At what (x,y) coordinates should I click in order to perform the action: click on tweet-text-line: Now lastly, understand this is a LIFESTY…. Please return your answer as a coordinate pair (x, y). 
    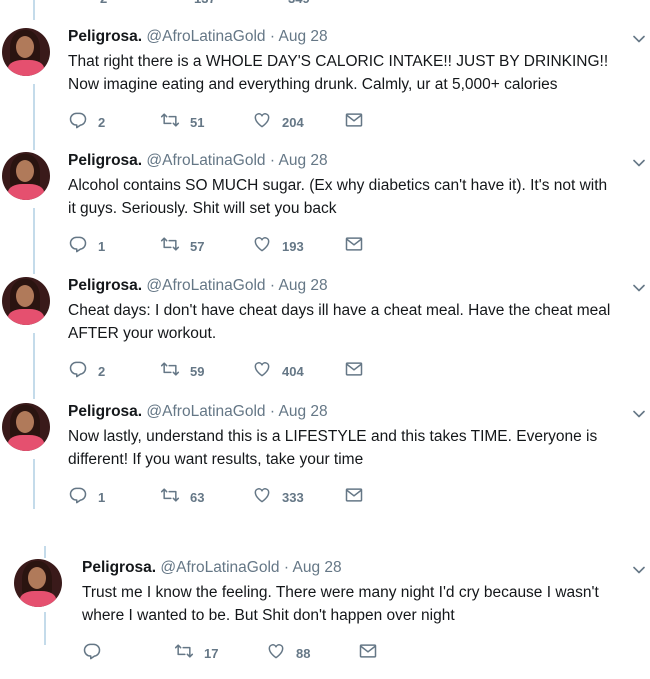
    Looking at the image, I should click on (333, 436).